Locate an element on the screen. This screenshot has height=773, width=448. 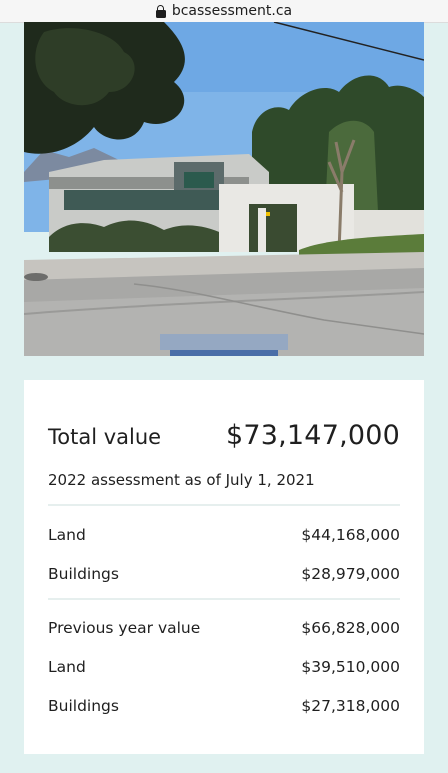
total-value-amount: $73,147,000 is located at coordinates (313, 435).